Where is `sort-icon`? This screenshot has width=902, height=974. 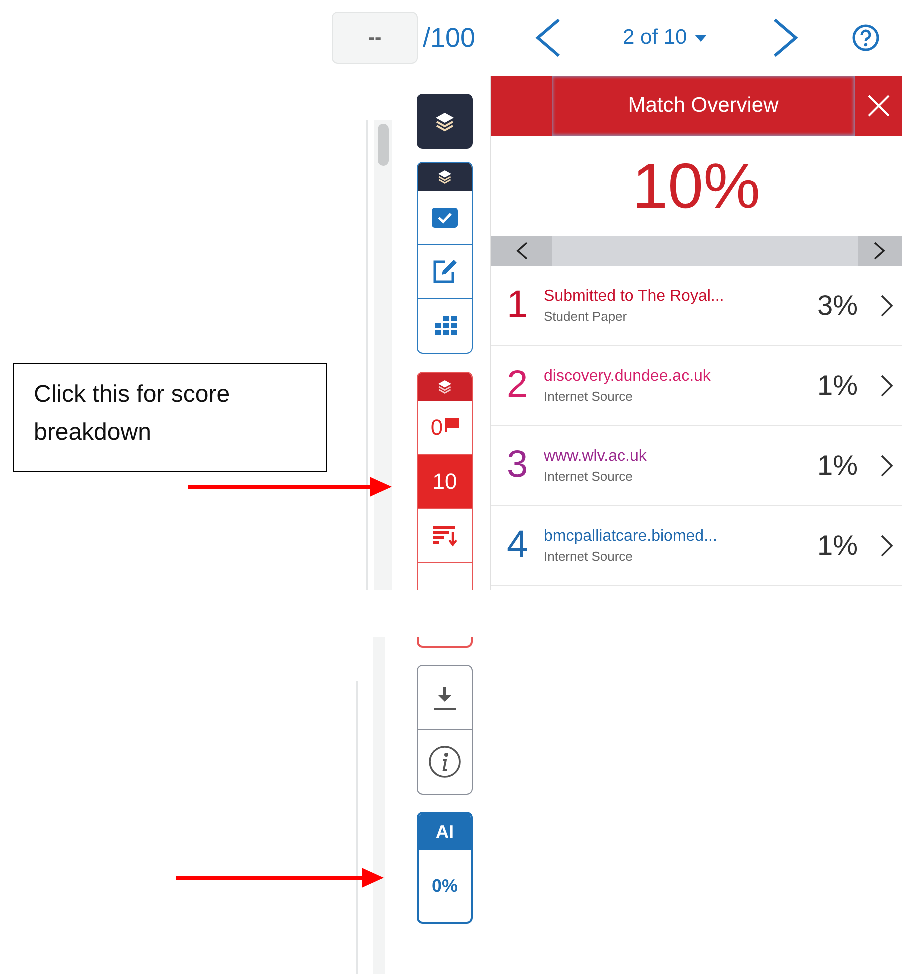
sort-icon is located at coordinates (445, 536).